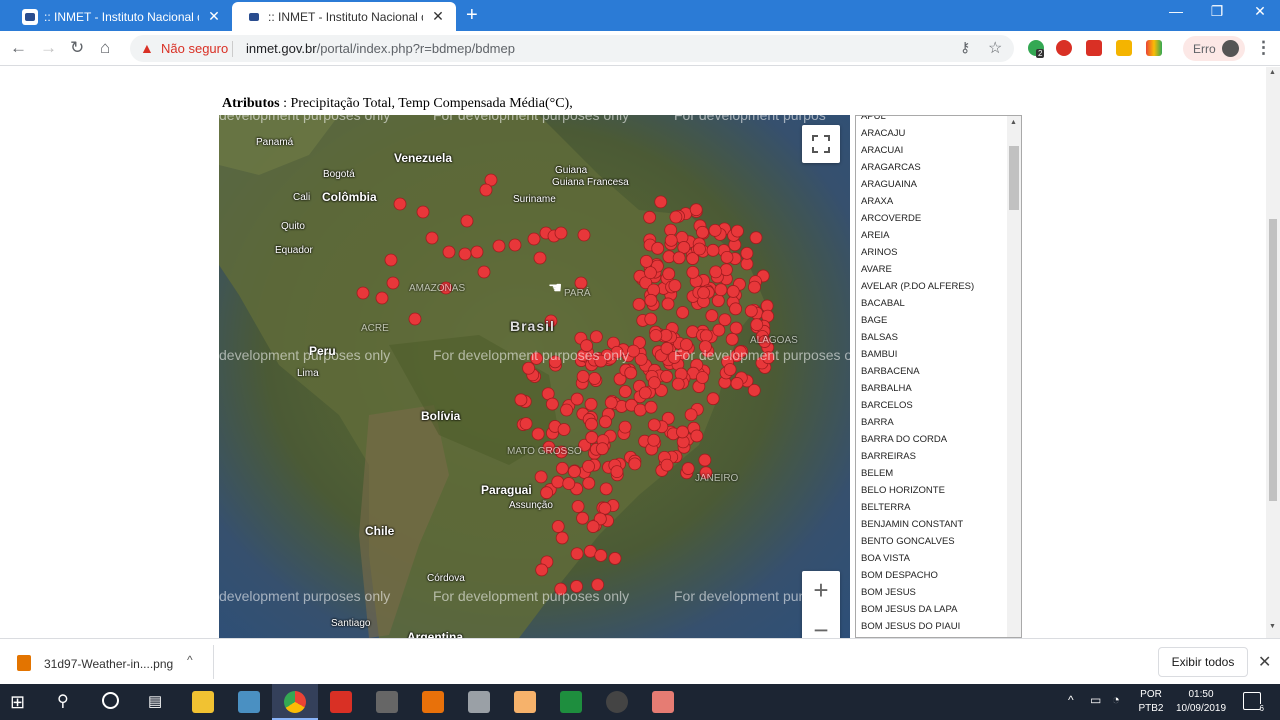 Image resolution: width=1280 pixels, height=720 pixels. I want to click on station-option: BOM JESUS, so click(917, 592).